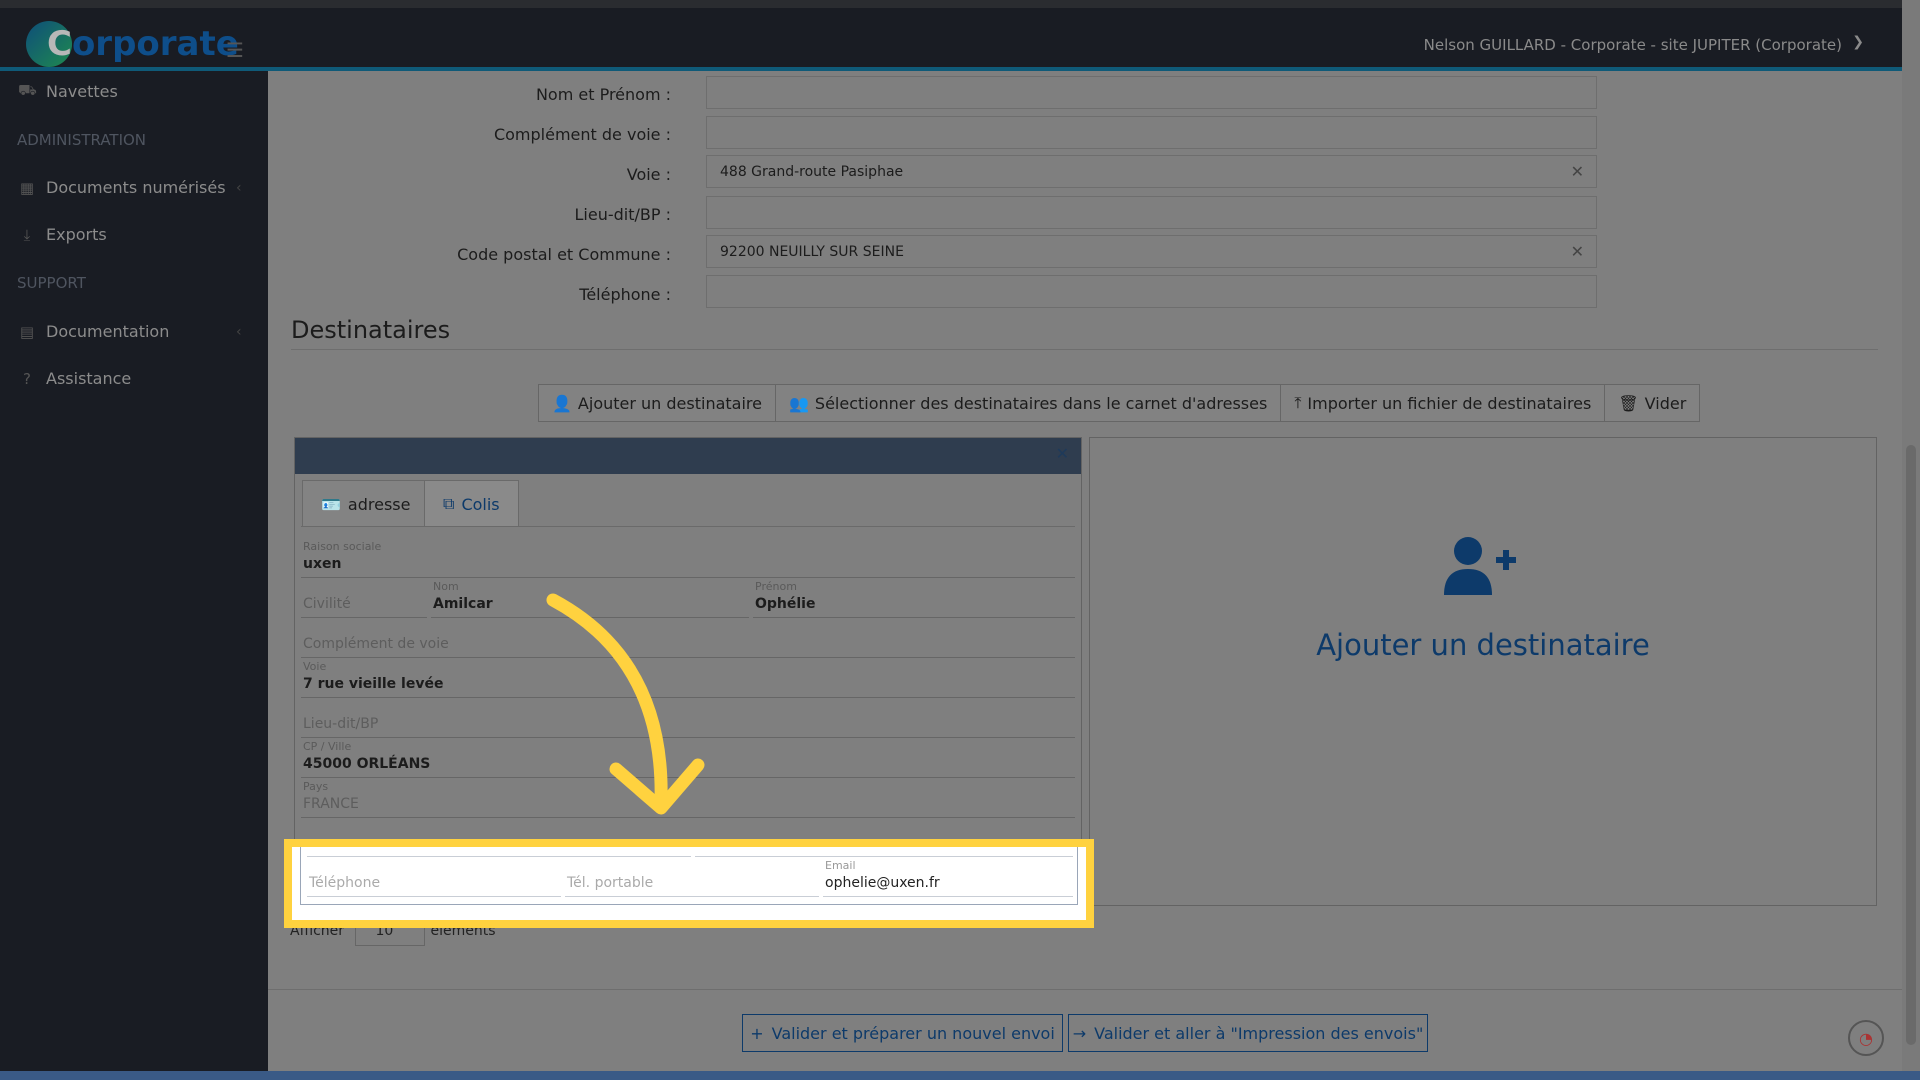 This screenshot has width=1920, height=1080. Describe the element at coordinates (322, 564) in the screenshot. I see `field-value: uxen` at that location.